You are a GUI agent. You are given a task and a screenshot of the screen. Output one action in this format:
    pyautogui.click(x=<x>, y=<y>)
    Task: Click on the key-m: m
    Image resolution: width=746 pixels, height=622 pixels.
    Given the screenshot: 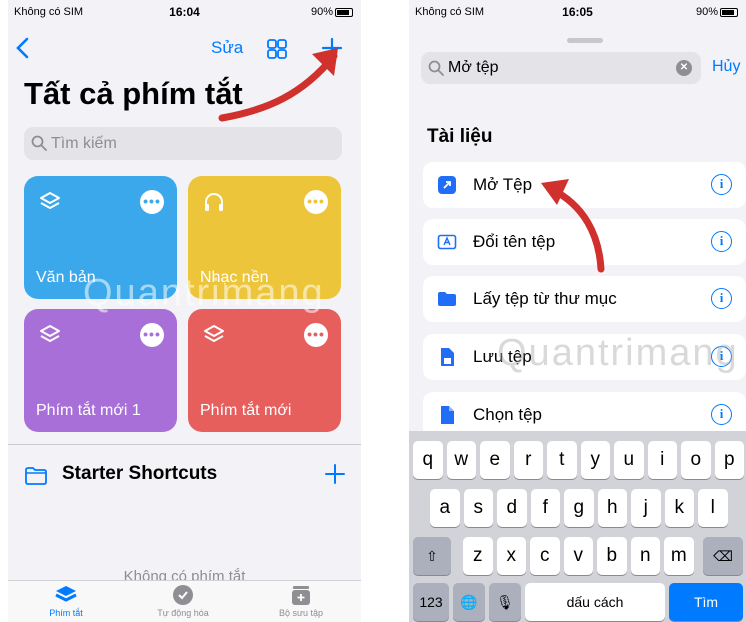 What is the action you would take?
    pyautogui.click(x=679, y=556)
    